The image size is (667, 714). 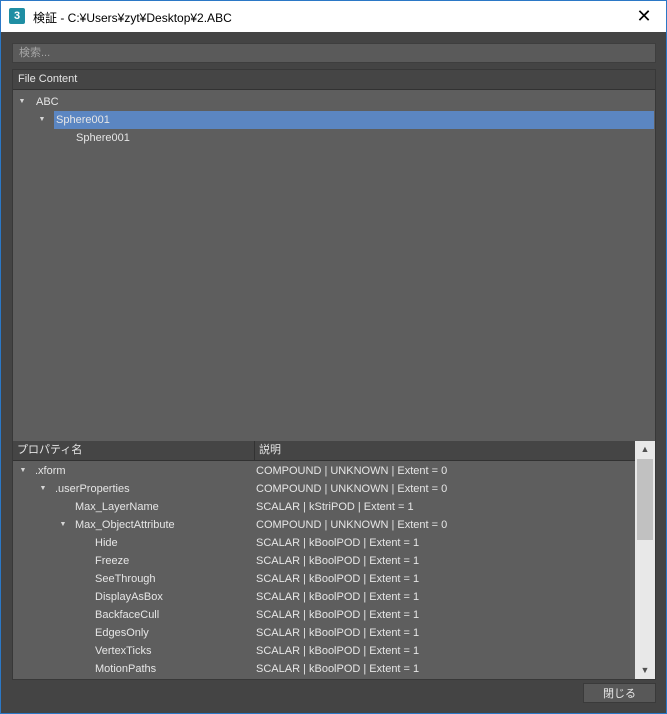 I want to click on close-button: 閉じる, so click(x=619, y=693).